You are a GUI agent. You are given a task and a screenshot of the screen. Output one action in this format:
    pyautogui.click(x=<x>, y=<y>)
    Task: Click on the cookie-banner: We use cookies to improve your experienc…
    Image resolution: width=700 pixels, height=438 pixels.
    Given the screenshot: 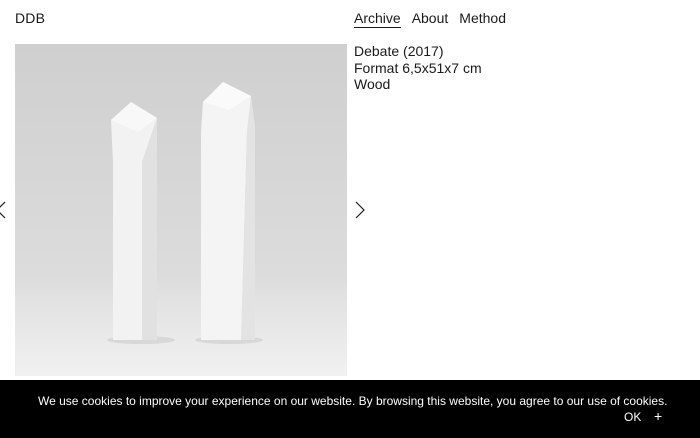 What is the action you would take?
    pyautogui.click(x=350, y=409)
    